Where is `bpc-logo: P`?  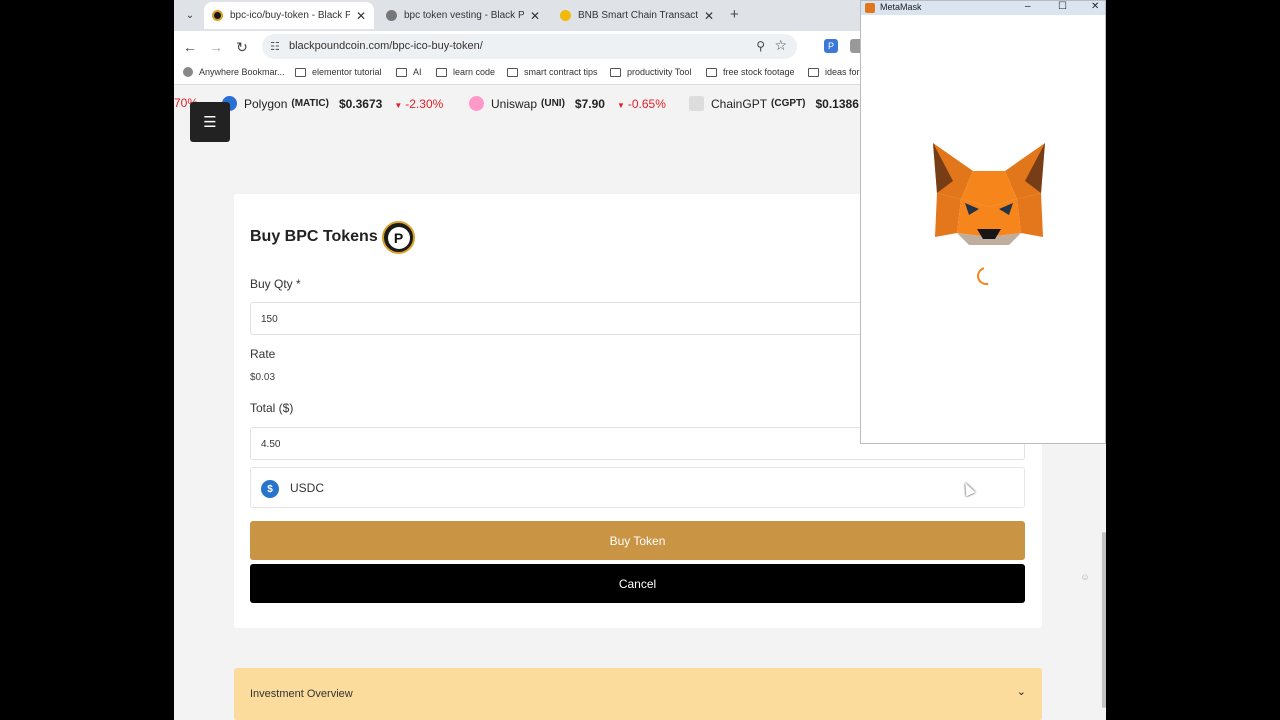 bpc-logo: P is located at coordinates (398, 237).